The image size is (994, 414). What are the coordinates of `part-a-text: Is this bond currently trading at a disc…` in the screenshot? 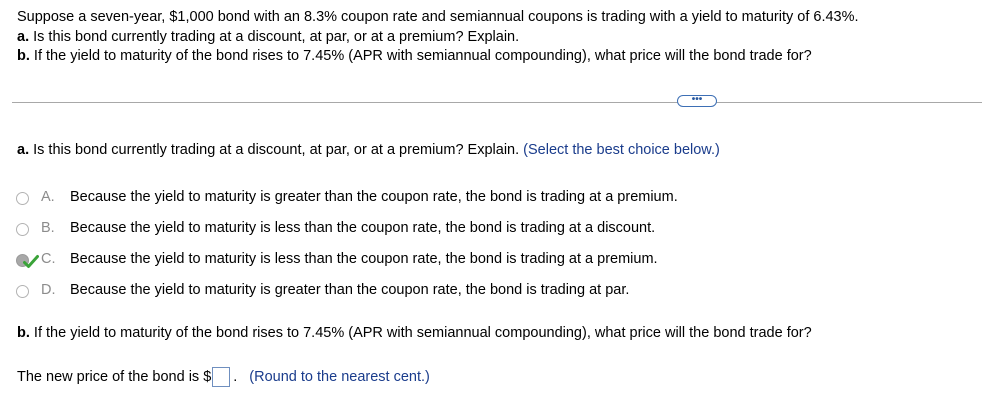 It's located at (274, 36).